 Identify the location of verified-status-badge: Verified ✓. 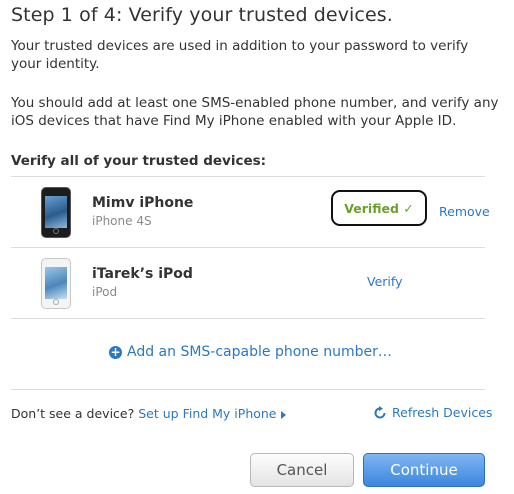
(379, 208).